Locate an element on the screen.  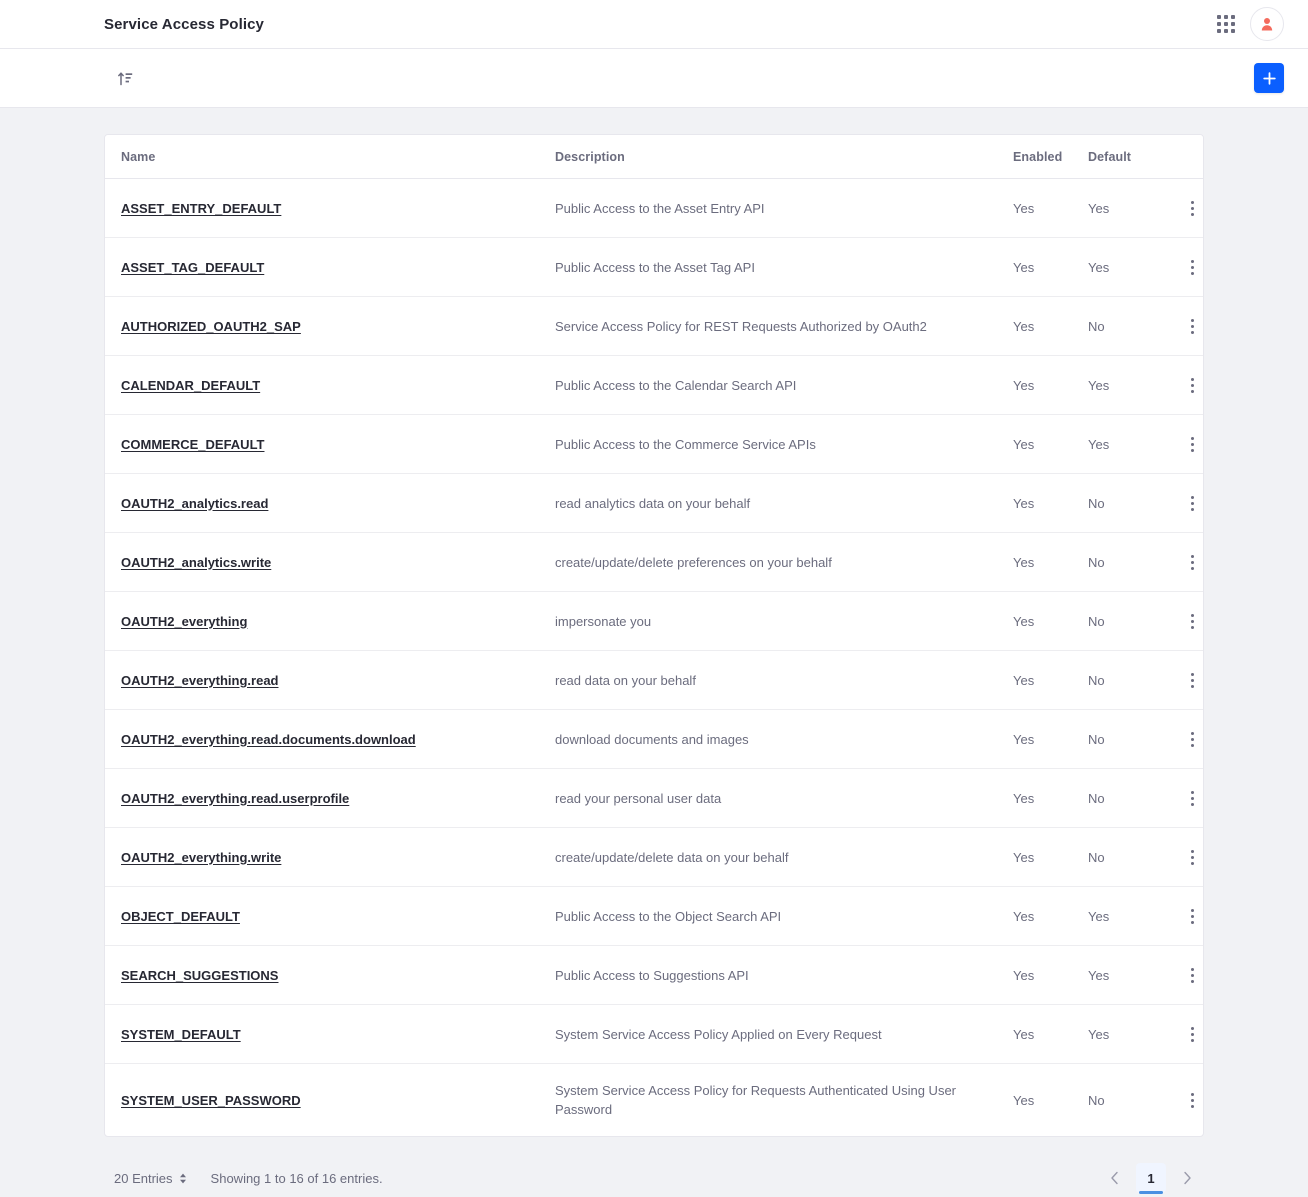
sort-ascending-icon is located at coordinates (124, 78).